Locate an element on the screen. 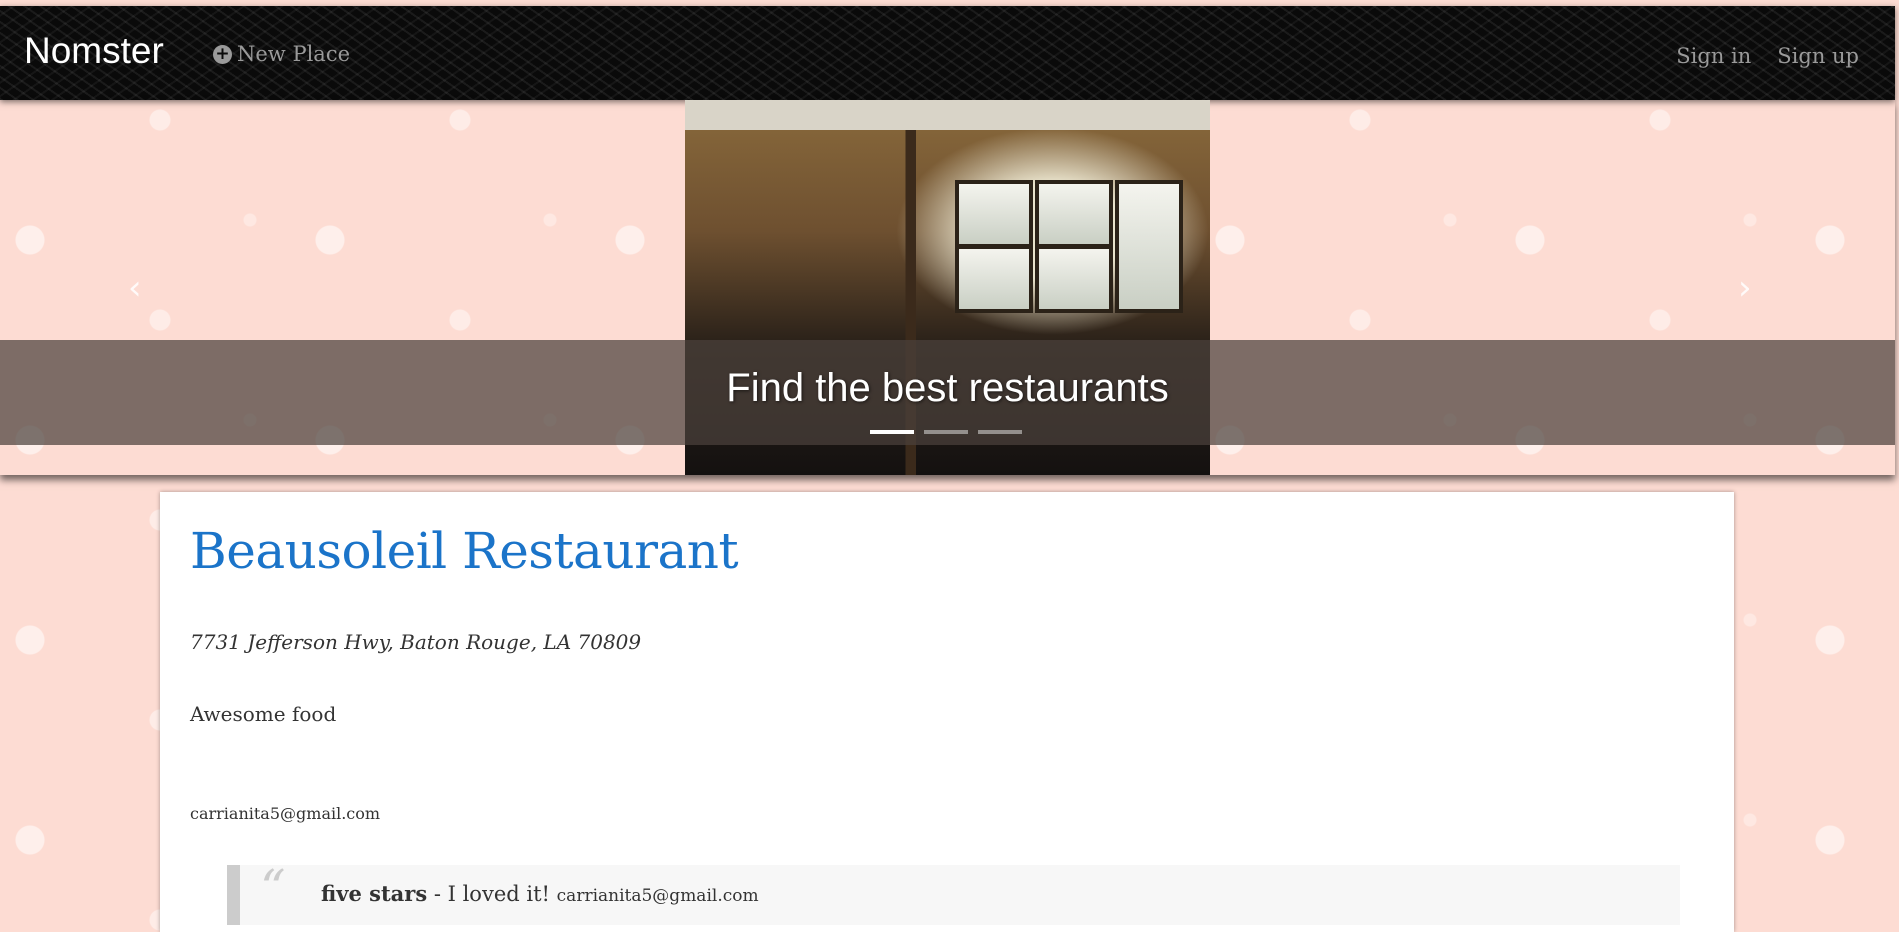 The width and height of the screenshot is (1899, 932). comment-author-email: carrianita5@gmail.com is located at coordinates (657, 896).